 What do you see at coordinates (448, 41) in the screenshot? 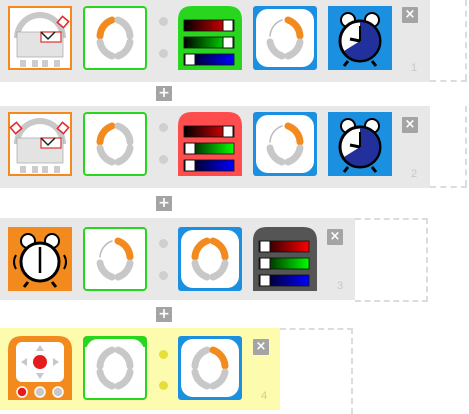
I see `row-bottom-dashed-outline` at bounding box center [448, 41].